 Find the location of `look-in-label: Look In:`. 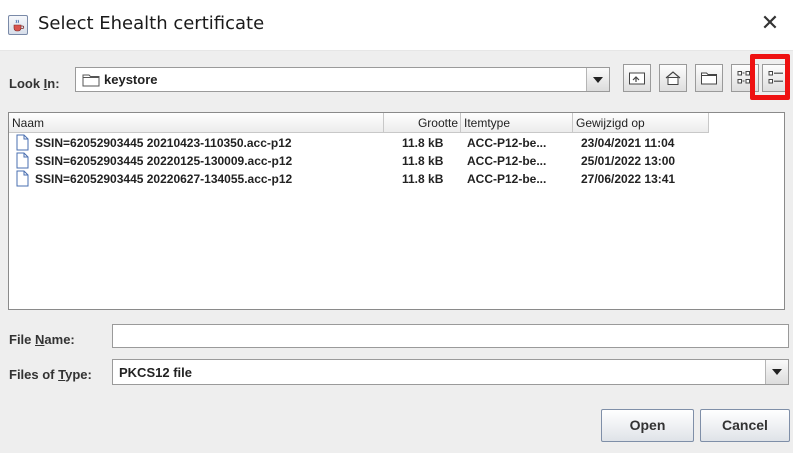

look-in-label: Look In: is located at coordinates (34, 83).